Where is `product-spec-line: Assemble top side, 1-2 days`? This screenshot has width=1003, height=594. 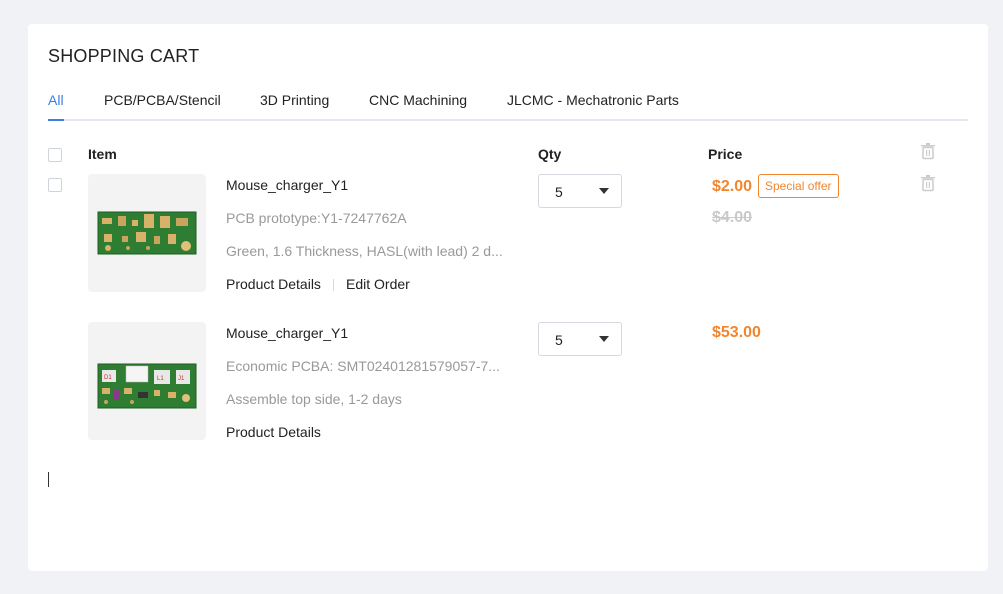
product-spec-line: Assemble top side, 1-2 days is located at coordinates (314, 399).